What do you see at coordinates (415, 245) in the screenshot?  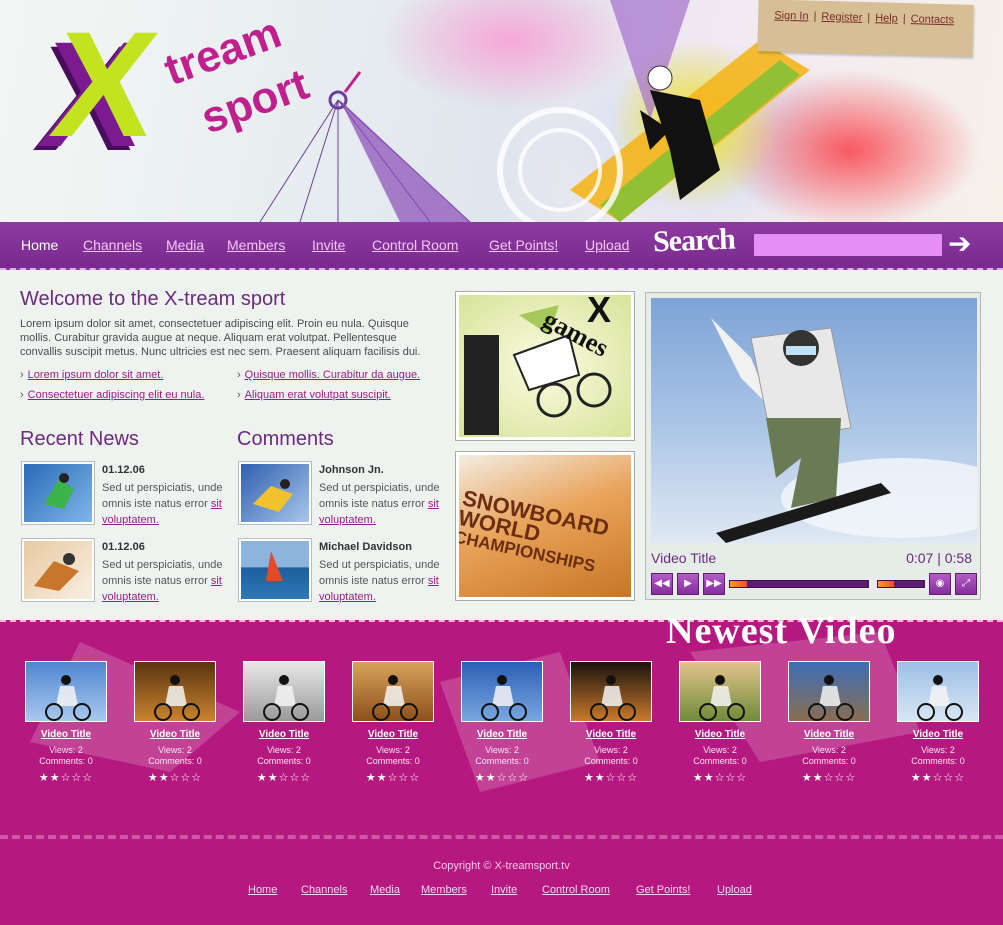 I see `nav-control-room: Control Room` at bounding box center [415, 245].